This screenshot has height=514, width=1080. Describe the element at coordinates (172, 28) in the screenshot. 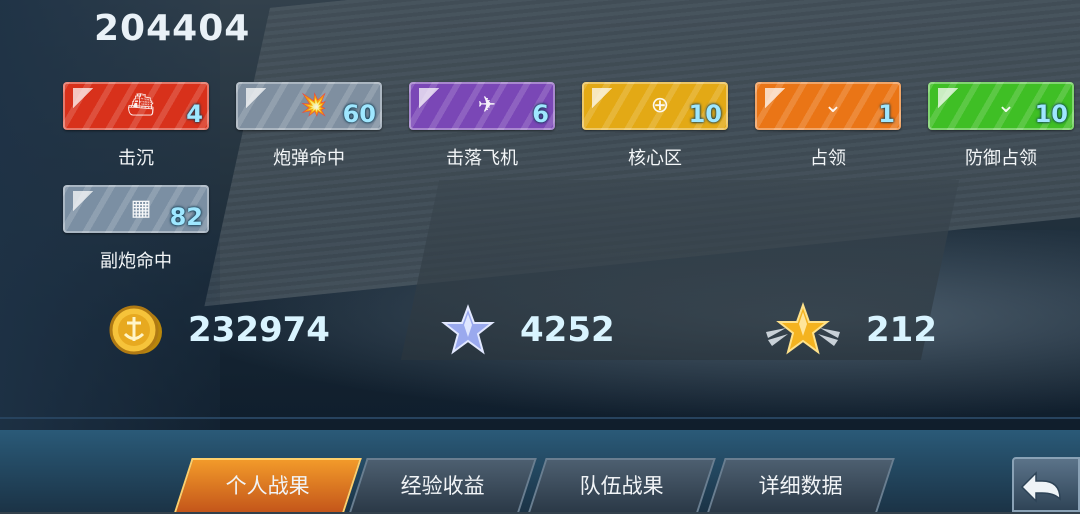

I see `battle-score: 204404` at that location.